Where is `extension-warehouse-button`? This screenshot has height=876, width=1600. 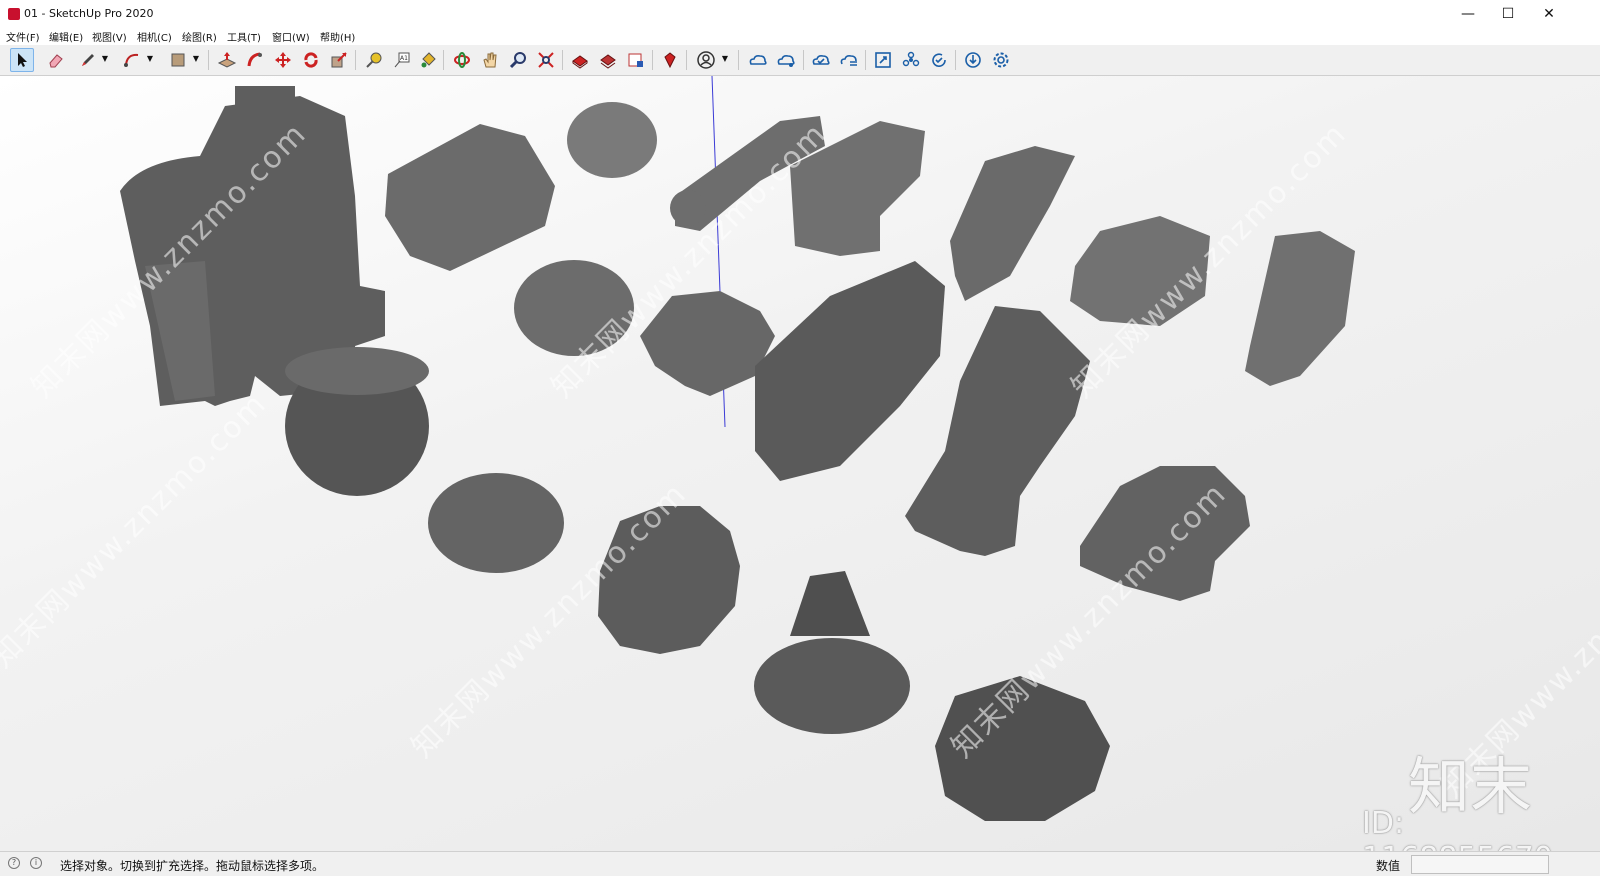 extension-warehouse-button is located at coordinates (608, 60).